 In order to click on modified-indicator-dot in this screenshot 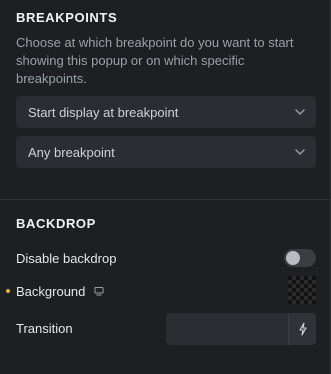, I will do `click(8, 291)`.